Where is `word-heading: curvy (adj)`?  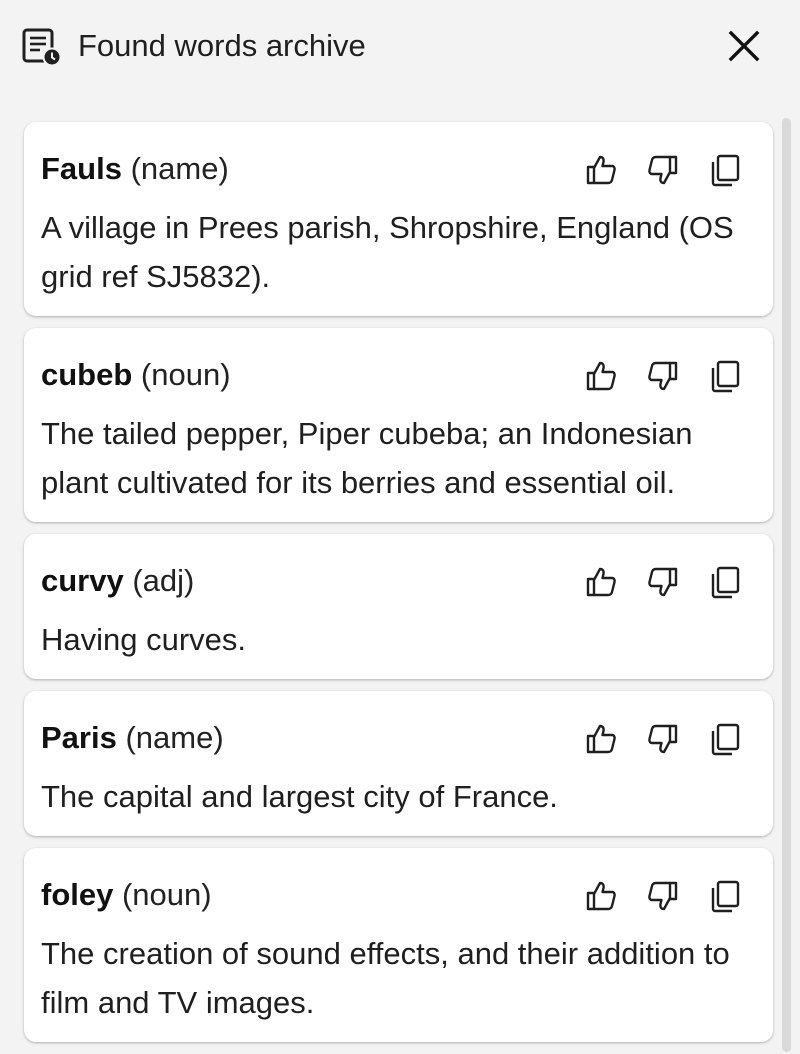
word-heading: curvy (adj) is located at coordinates (117, 581).